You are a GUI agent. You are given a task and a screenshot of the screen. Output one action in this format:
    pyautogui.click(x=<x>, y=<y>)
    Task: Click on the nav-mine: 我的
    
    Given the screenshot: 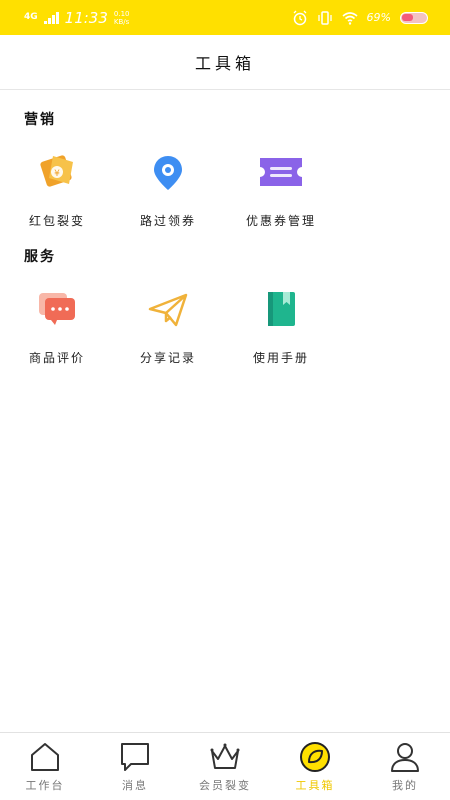 What is the action you would take?
    pyautogui.click(x=405, y=766)
    